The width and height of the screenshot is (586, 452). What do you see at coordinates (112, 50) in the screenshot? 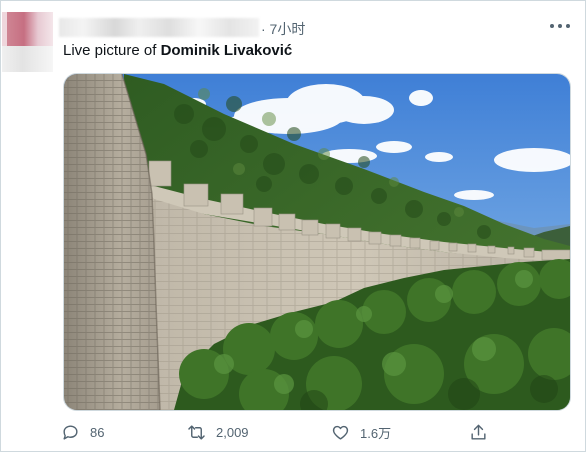
I see `tweet-text-prefix: Live picture of` at bounding box center [112, 50].